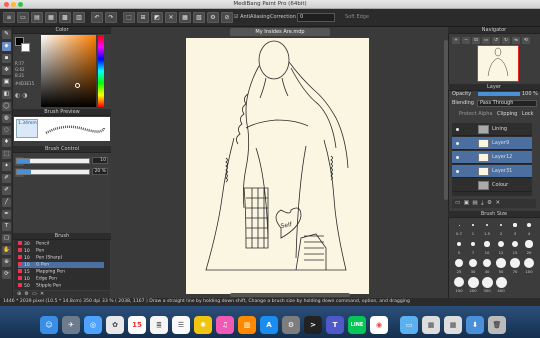 The width and height of the screenshot is (540, 338). I want to click on fit-icon: ⊡, so click(476, 40).